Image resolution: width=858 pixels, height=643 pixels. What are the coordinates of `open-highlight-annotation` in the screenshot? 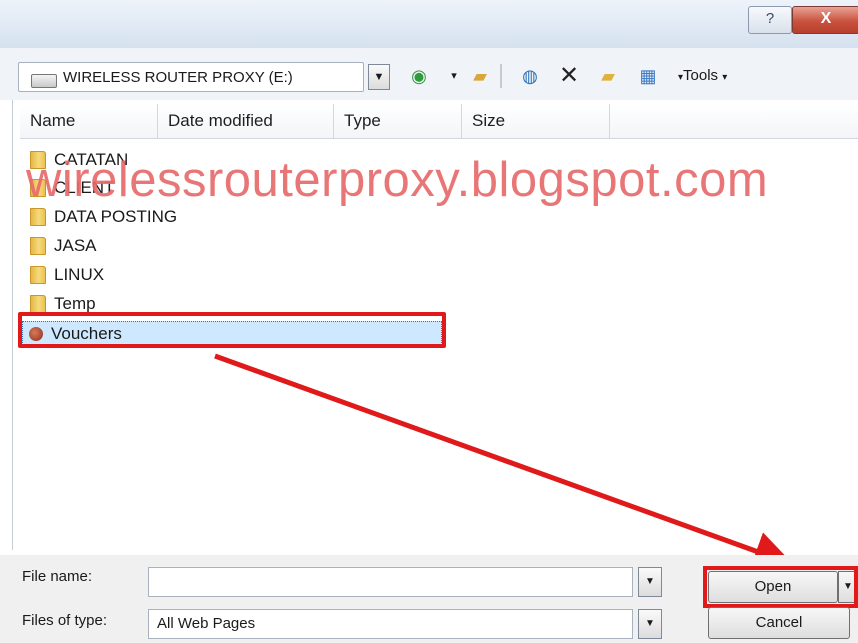 It's located at (780, 587).